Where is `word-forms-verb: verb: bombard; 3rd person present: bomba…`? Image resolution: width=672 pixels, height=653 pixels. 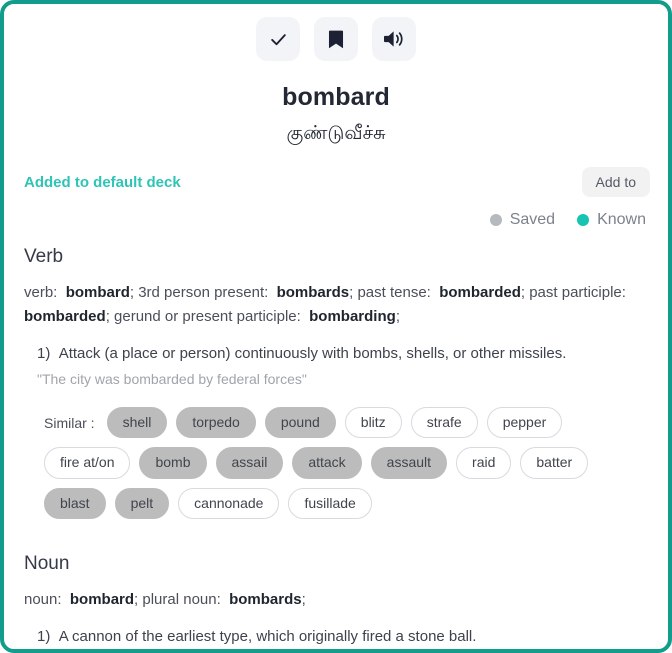 word-forms-verb: verb: bombard; 3rd person present: bomba… is located at coordinates (327, 305).